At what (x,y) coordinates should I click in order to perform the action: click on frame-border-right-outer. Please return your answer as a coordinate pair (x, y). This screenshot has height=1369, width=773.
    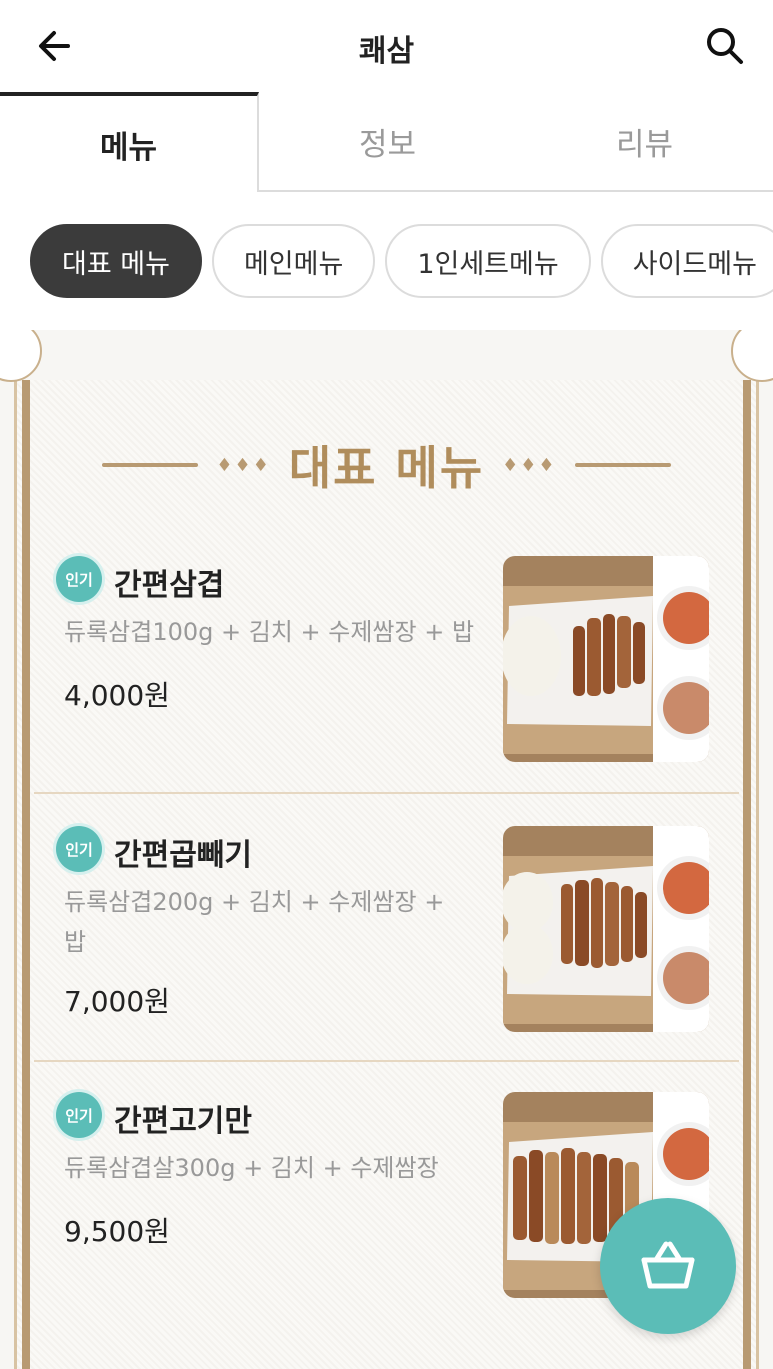
    Looking at the image, I should click on (757, 874).